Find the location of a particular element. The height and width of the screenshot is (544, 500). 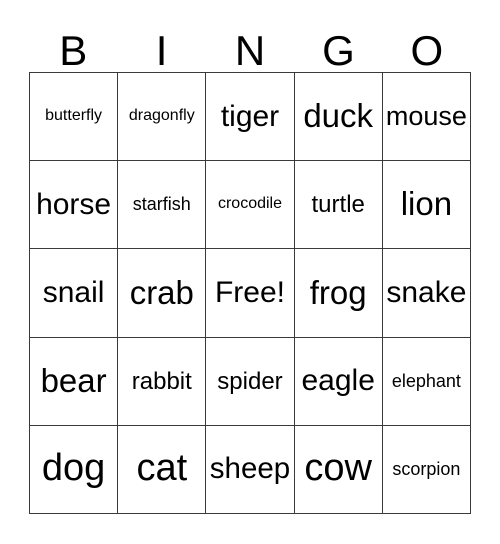

bingo-cell: starfish is located at coordinates (162, 205).